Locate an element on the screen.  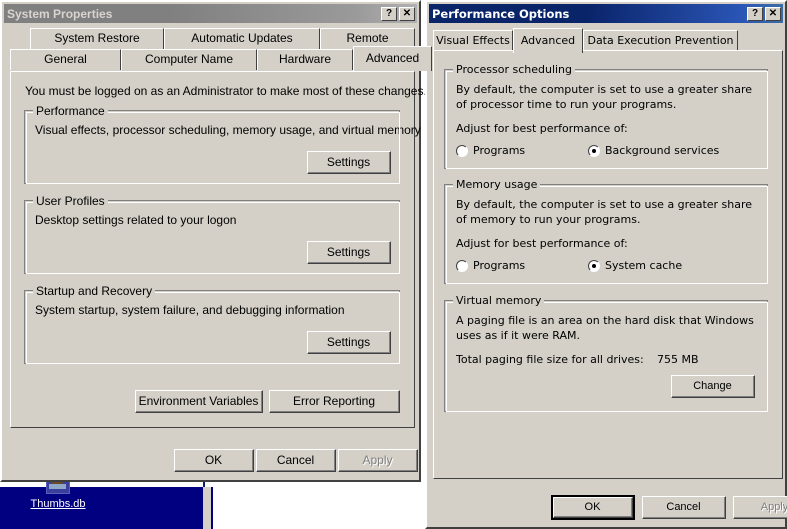
tab-automatic-updates: Automatic Updates is located at coordinates (242, 38).